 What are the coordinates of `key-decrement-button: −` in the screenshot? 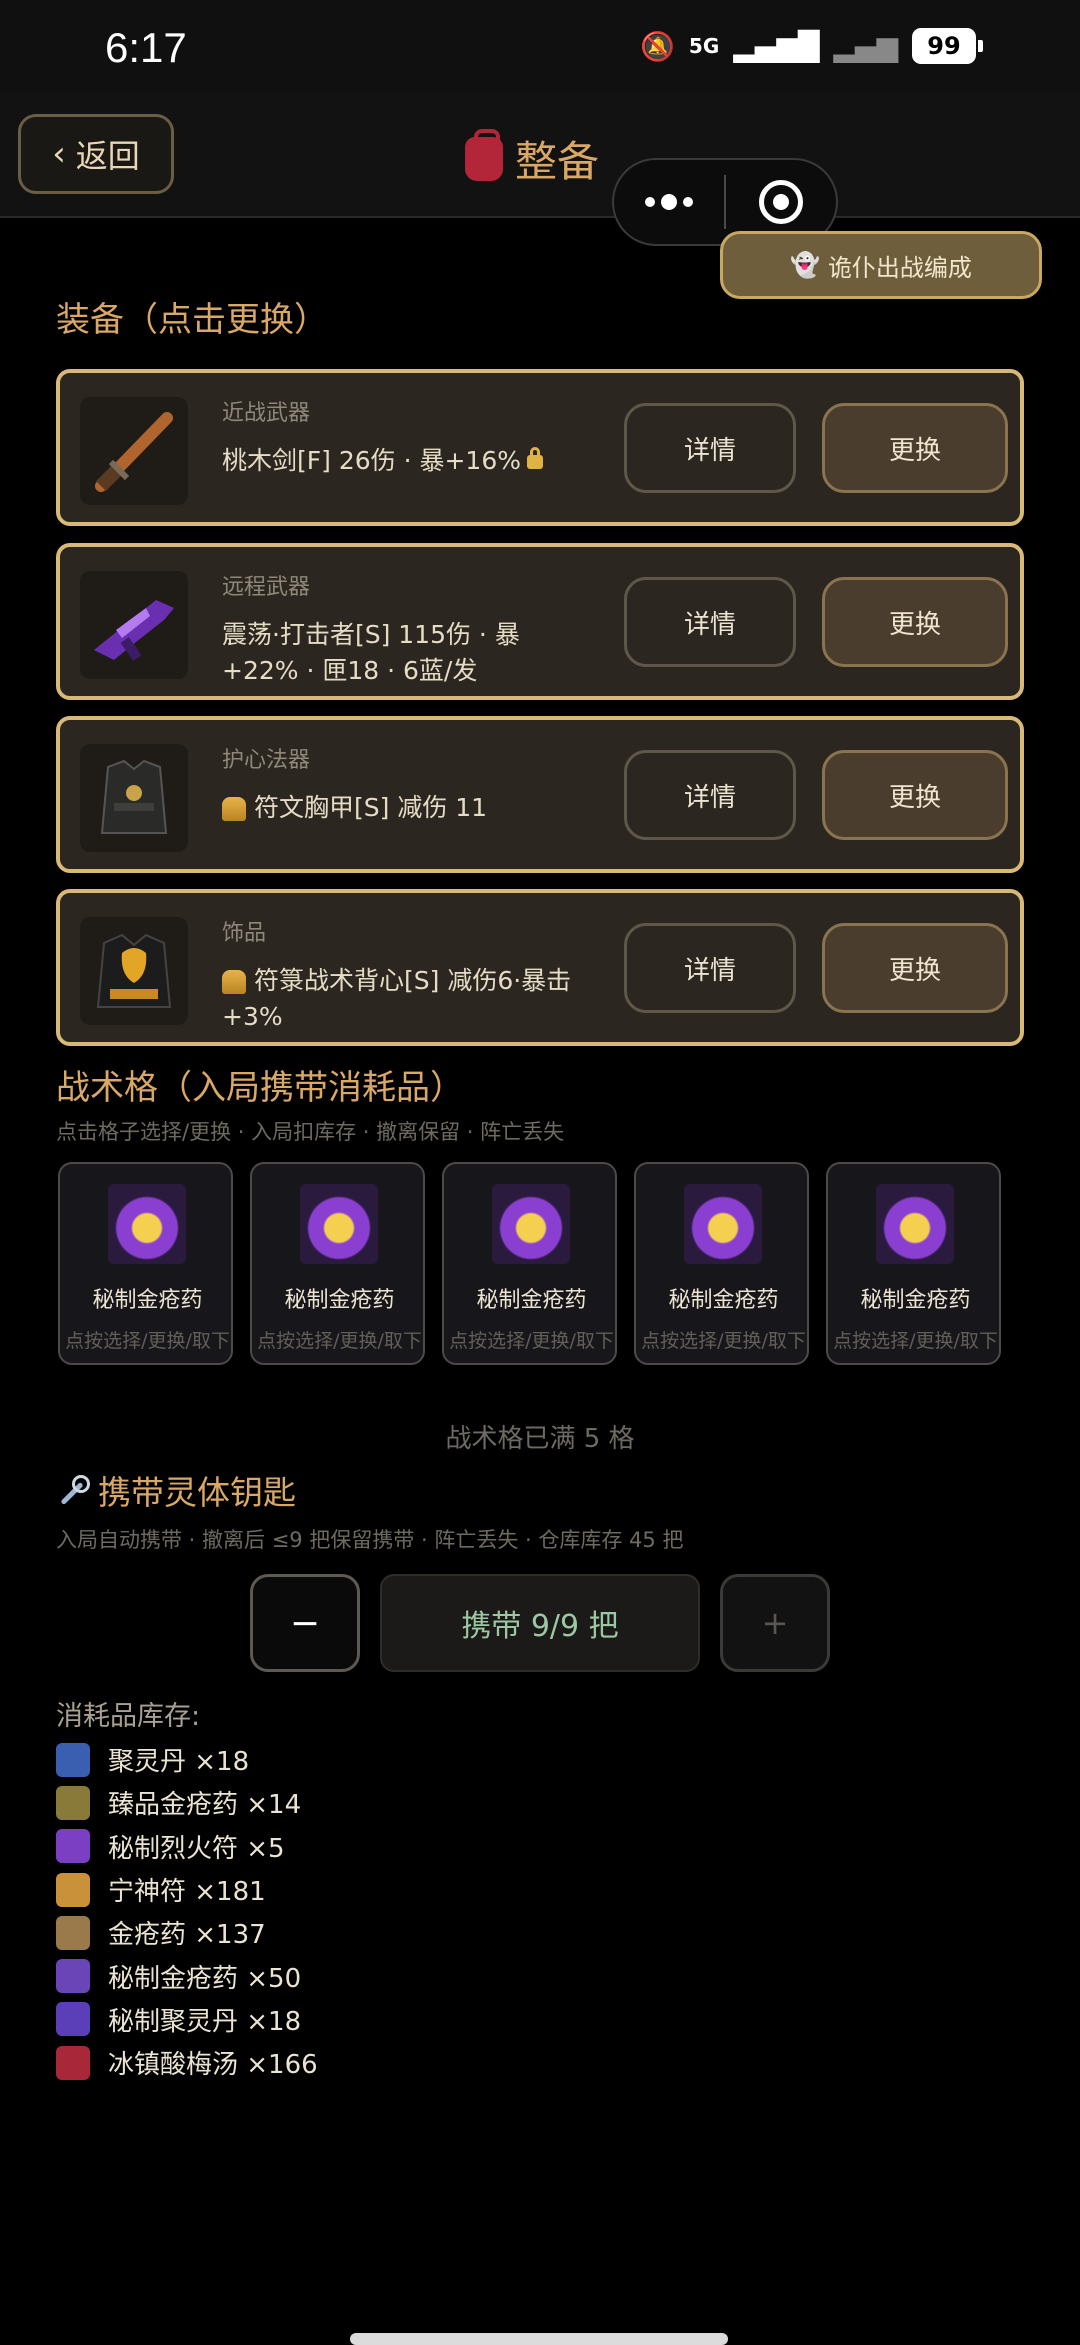 It's located at (305, 1623).